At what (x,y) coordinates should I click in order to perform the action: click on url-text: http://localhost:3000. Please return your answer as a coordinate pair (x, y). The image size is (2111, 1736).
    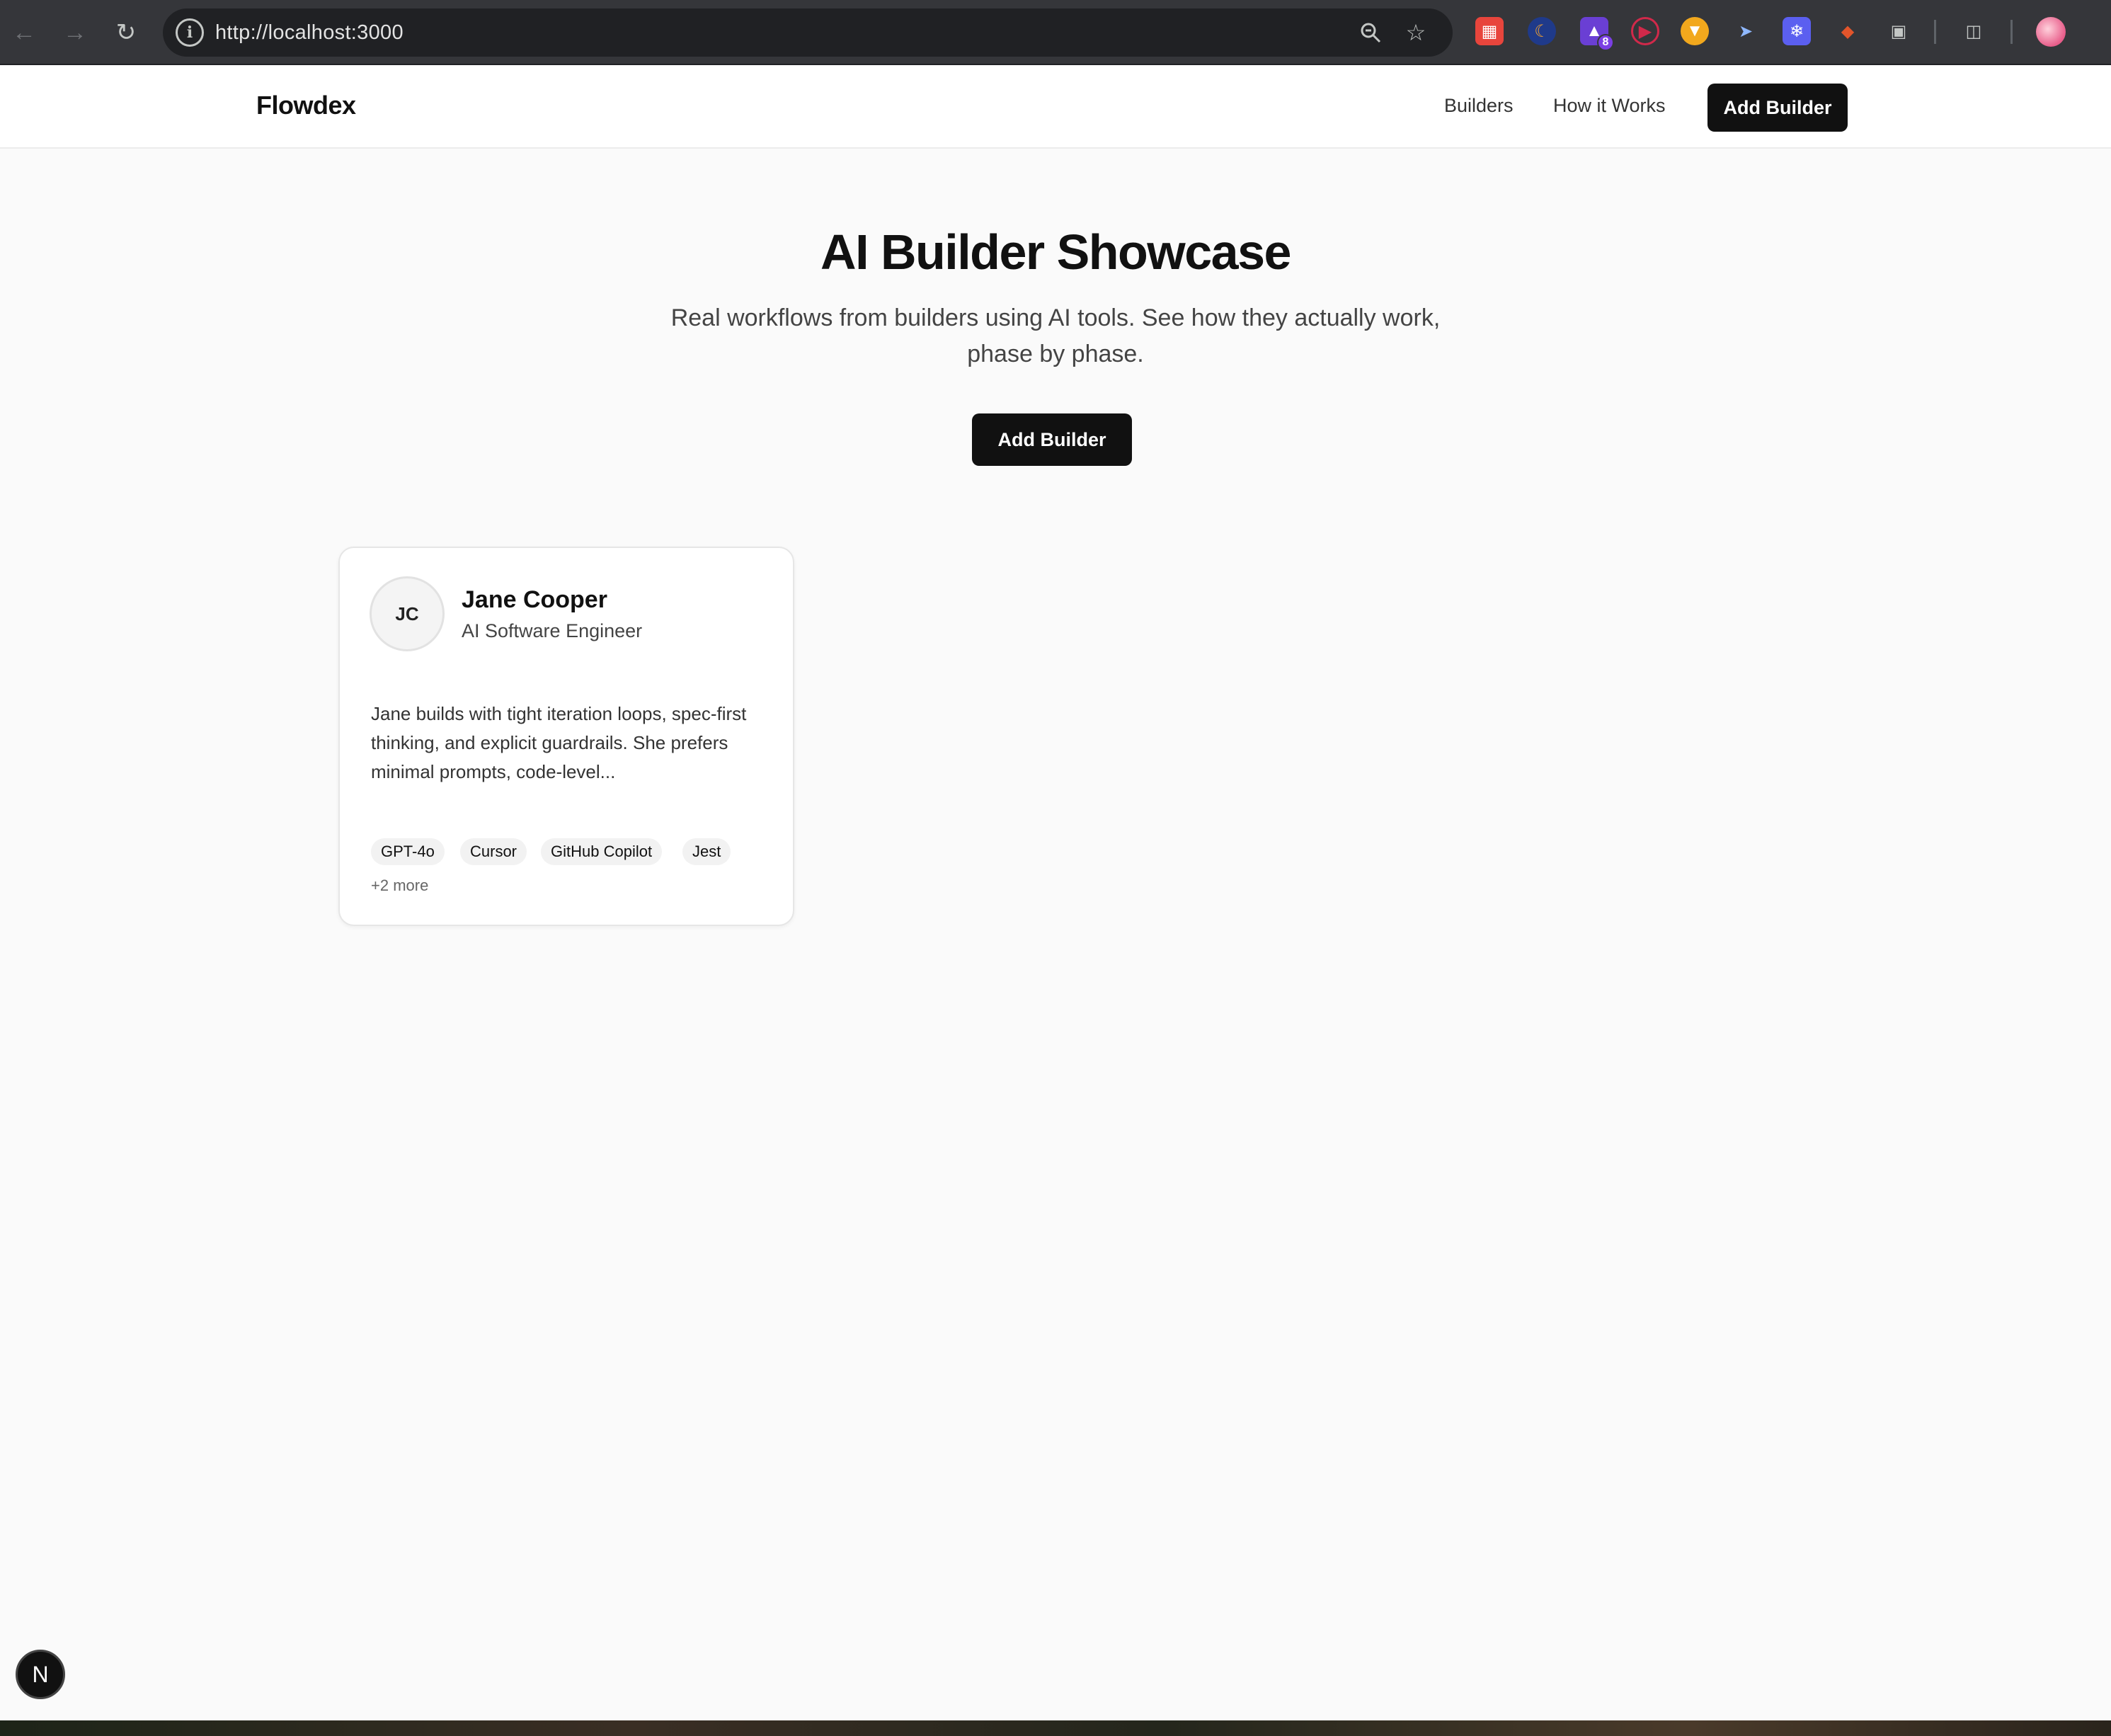
    Looking at the image, I should click on (309, 33).